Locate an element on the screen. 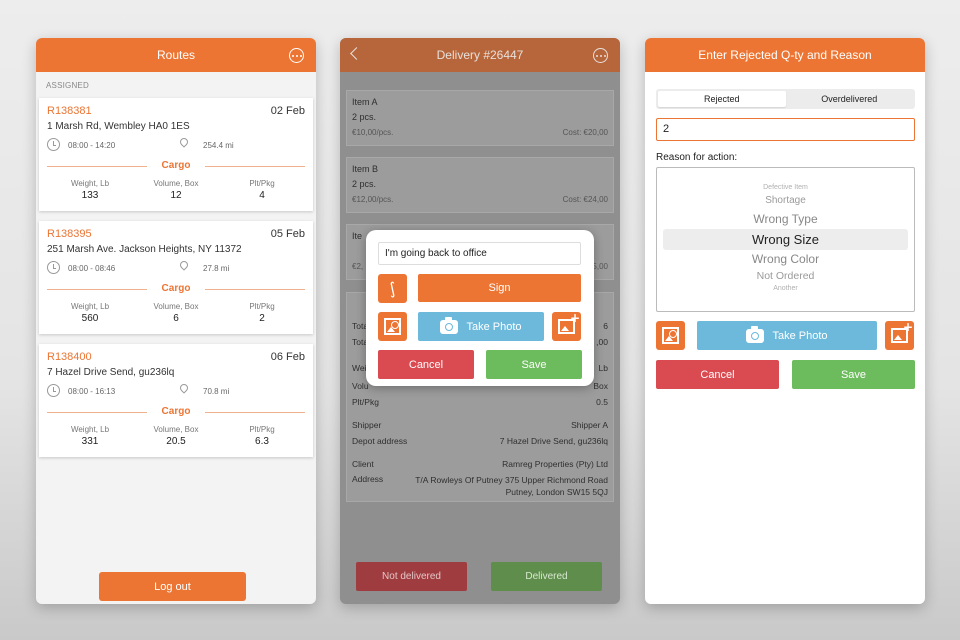 Image resolution: width=960 pixels, height=640 pixels. route-time-row: 08:00 - 08:46 27.8 mi is located at coordinates (175, 269).